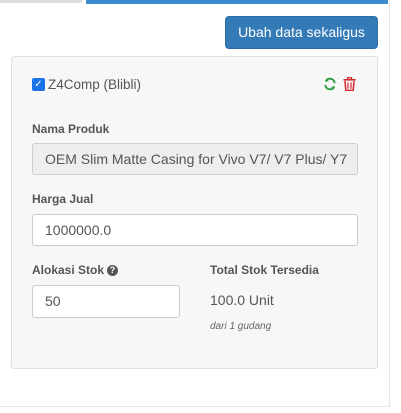  Describe the element at coordinates (349, 84) in the screenshot. I see `trash-icon` at that location.